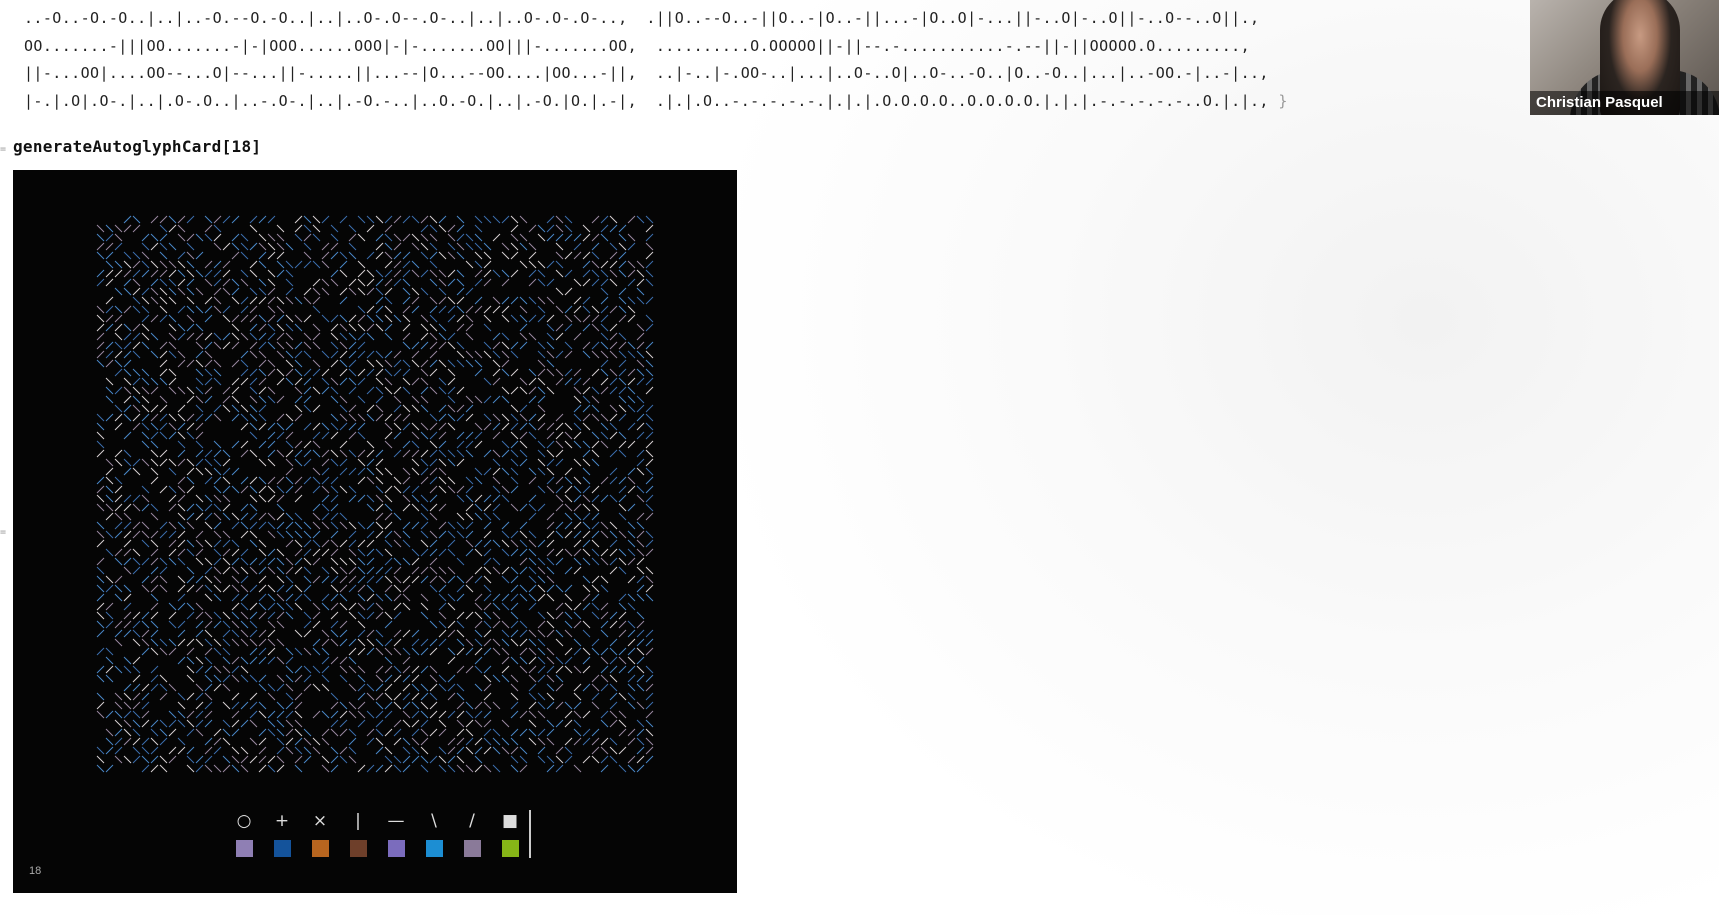 The height and width of the screenshot is (915, 1719). Describe the element at coordinates (434, 821) in the screenshot. I see `backslash-icon: \` at that location.